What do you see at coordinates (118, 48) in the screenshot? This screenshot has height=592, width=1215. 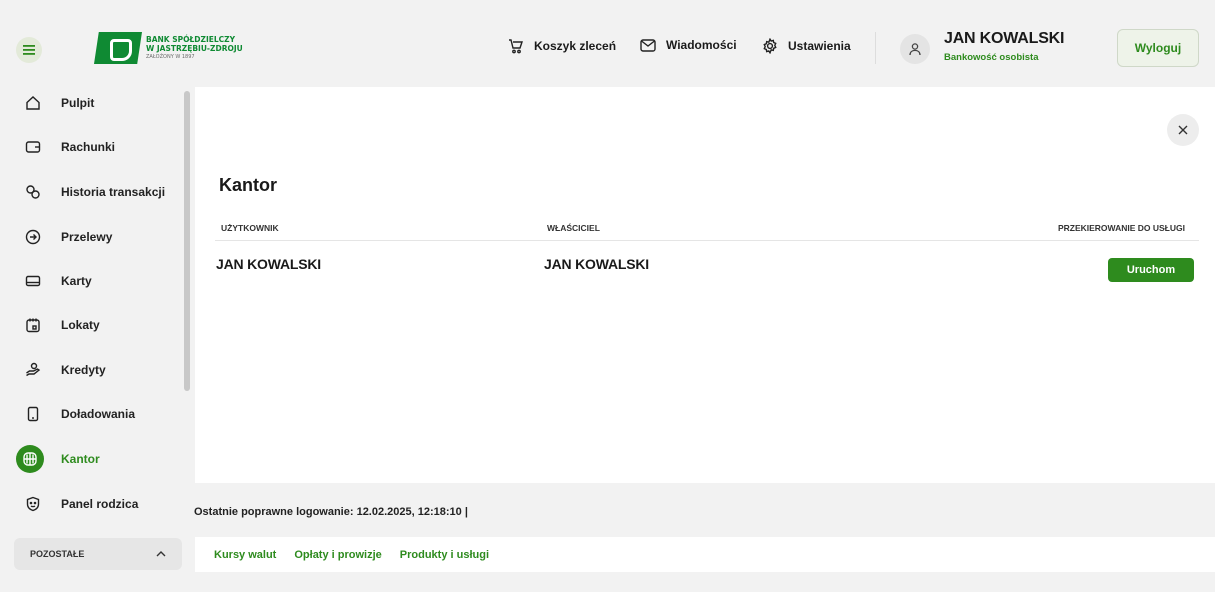 I see `bank-logo-mark-icon` at bounding box center [118, 48].